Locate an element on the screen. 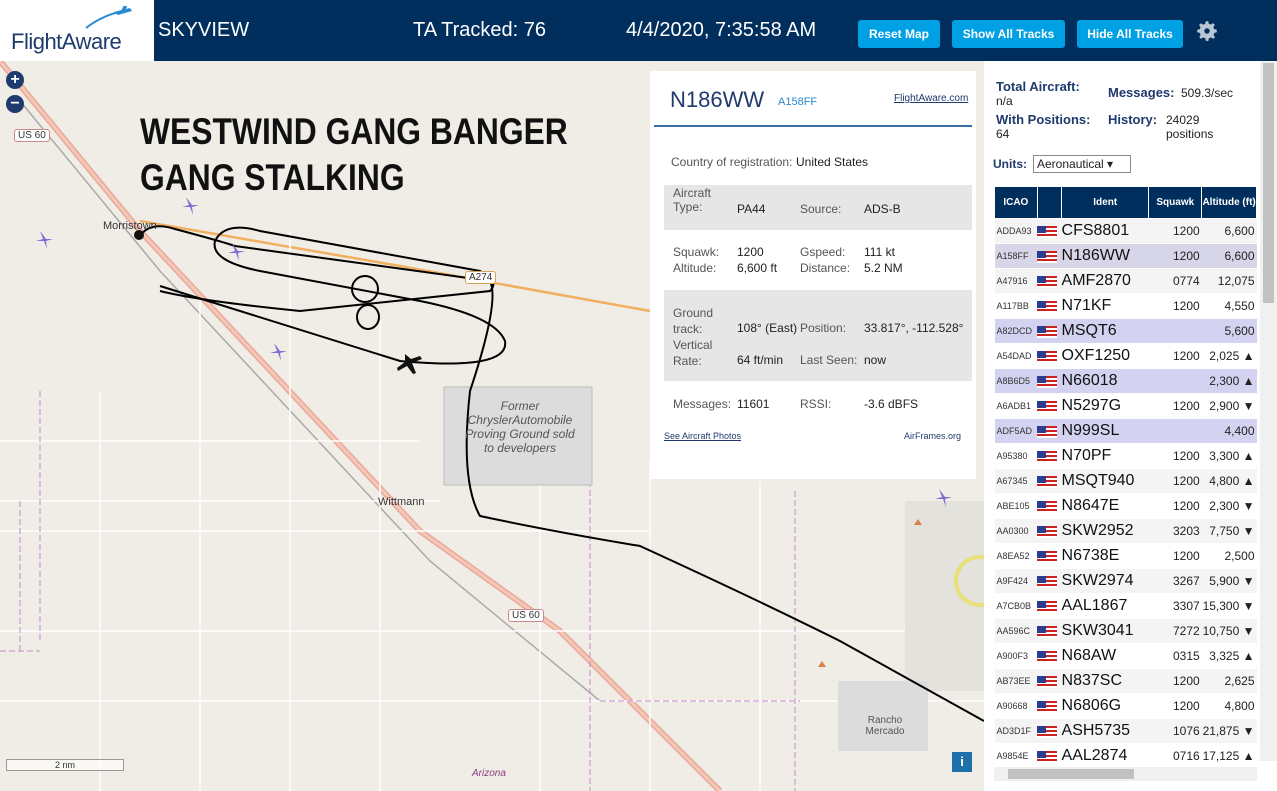 Image resolution: width=1277 pixels, height=791 pixels. row-ident: ASH5735 is located at coordinates (1105, 731).